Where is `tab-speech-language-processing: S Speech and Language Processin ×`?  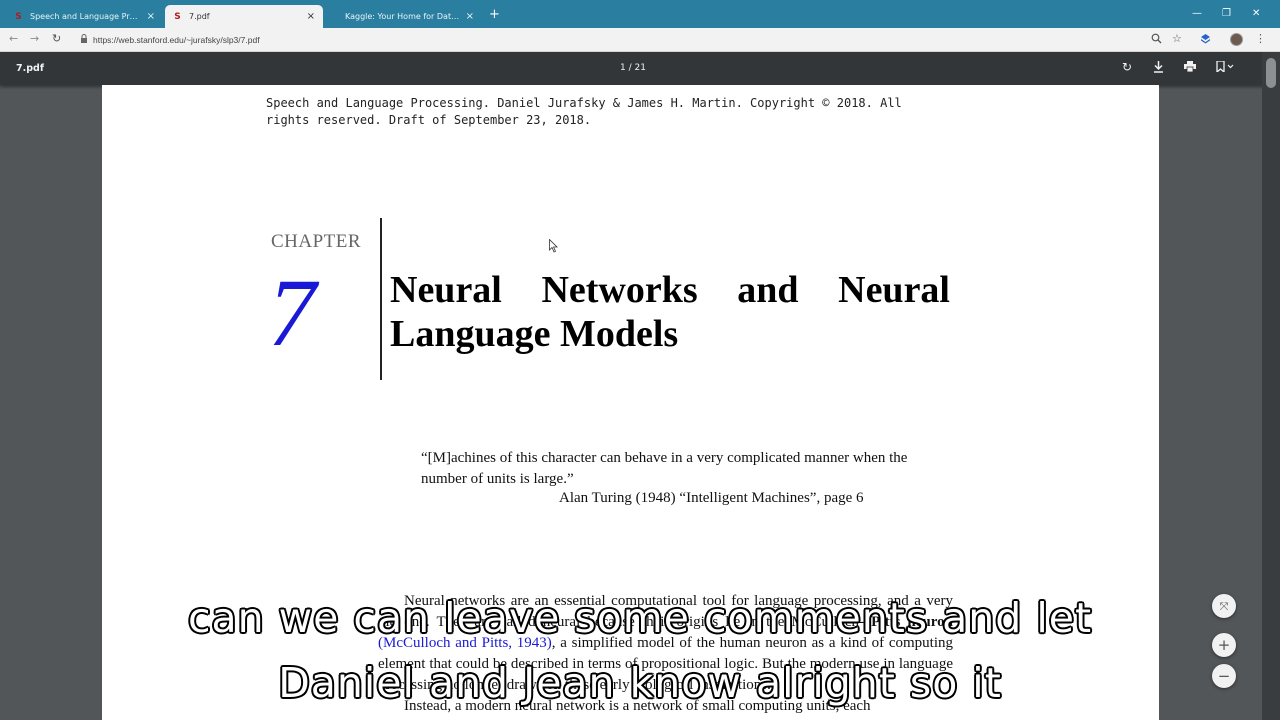
tab-speech-language-processing: S Speech and Language Processin × is located at coordinates (84, 16).